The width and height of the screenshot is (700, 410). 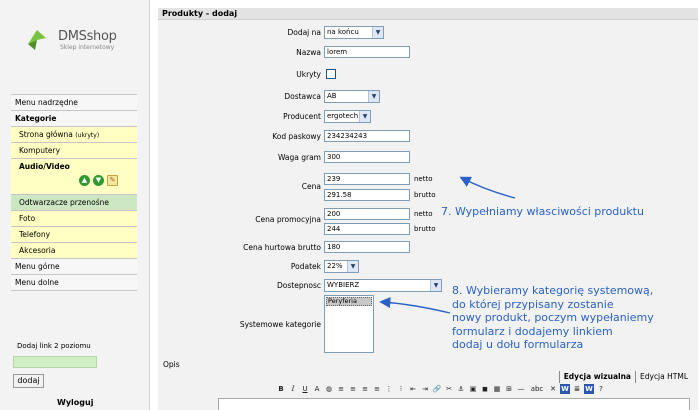 What do you see at coordinates (28, 381) in the screenshot?
I see `add-button: dodaj` at bounding box center [28, 381].